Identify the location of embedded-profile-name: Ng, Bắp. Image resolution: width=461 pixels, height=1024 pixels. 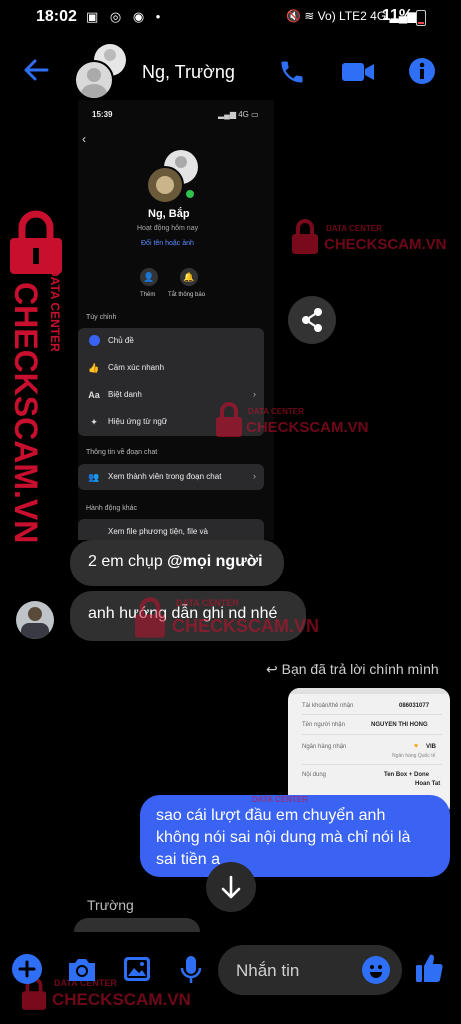
(169, 214).